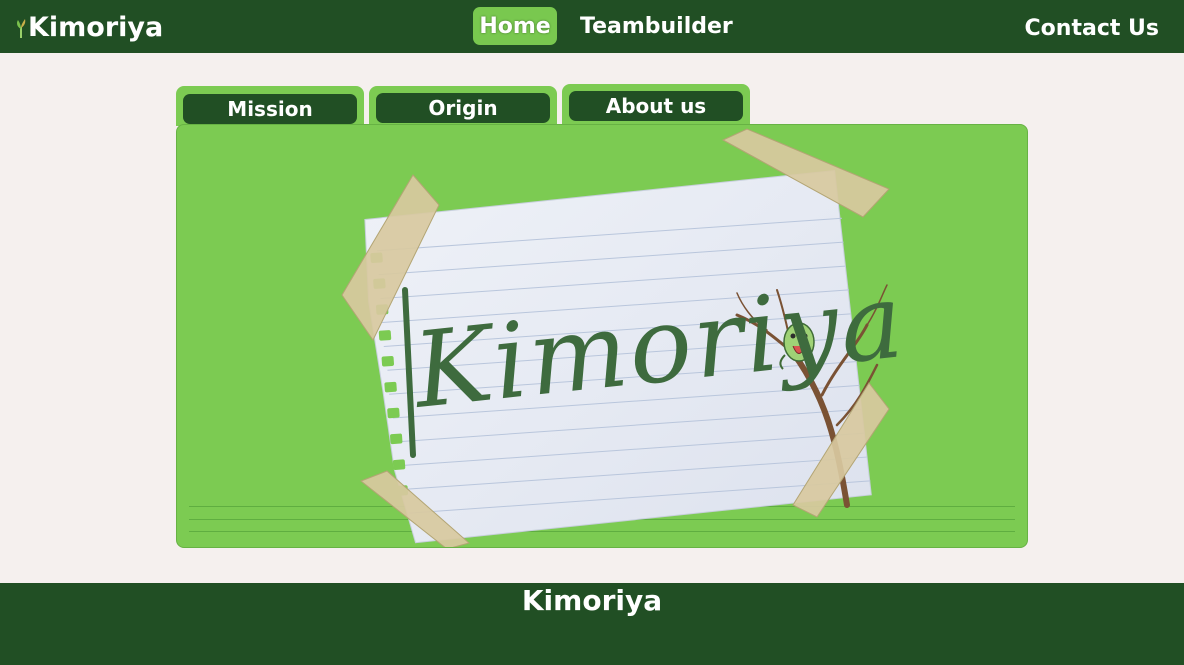  Describe the element at coordinates (592, 624) in the screenshot. I see `footer: Kimoriya` at that location.